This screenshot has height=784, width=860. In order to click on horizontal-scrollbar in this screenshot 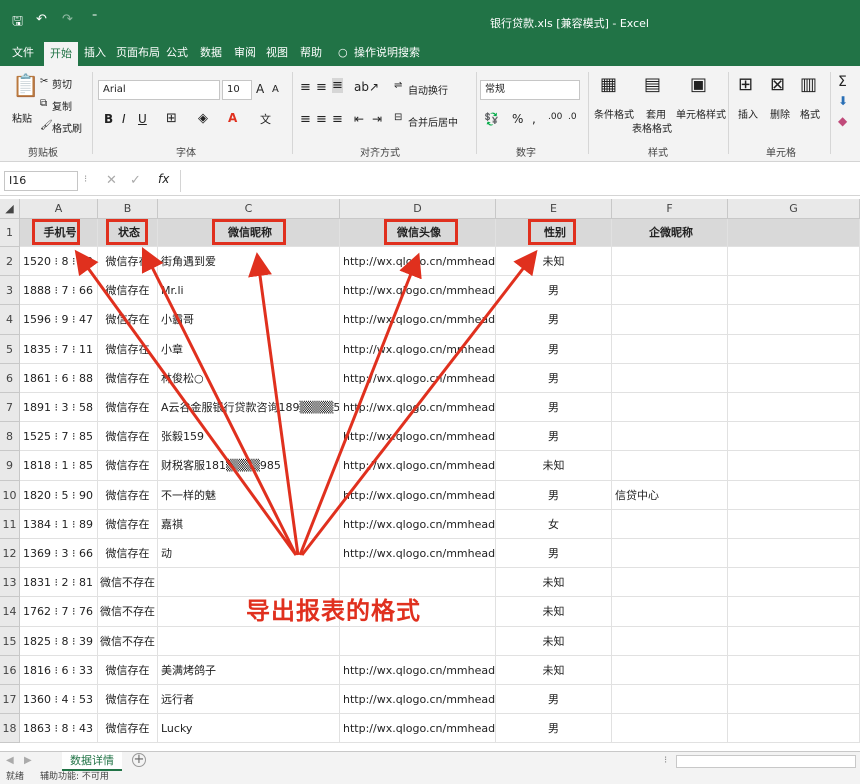, I will do `click(766, 761)`.